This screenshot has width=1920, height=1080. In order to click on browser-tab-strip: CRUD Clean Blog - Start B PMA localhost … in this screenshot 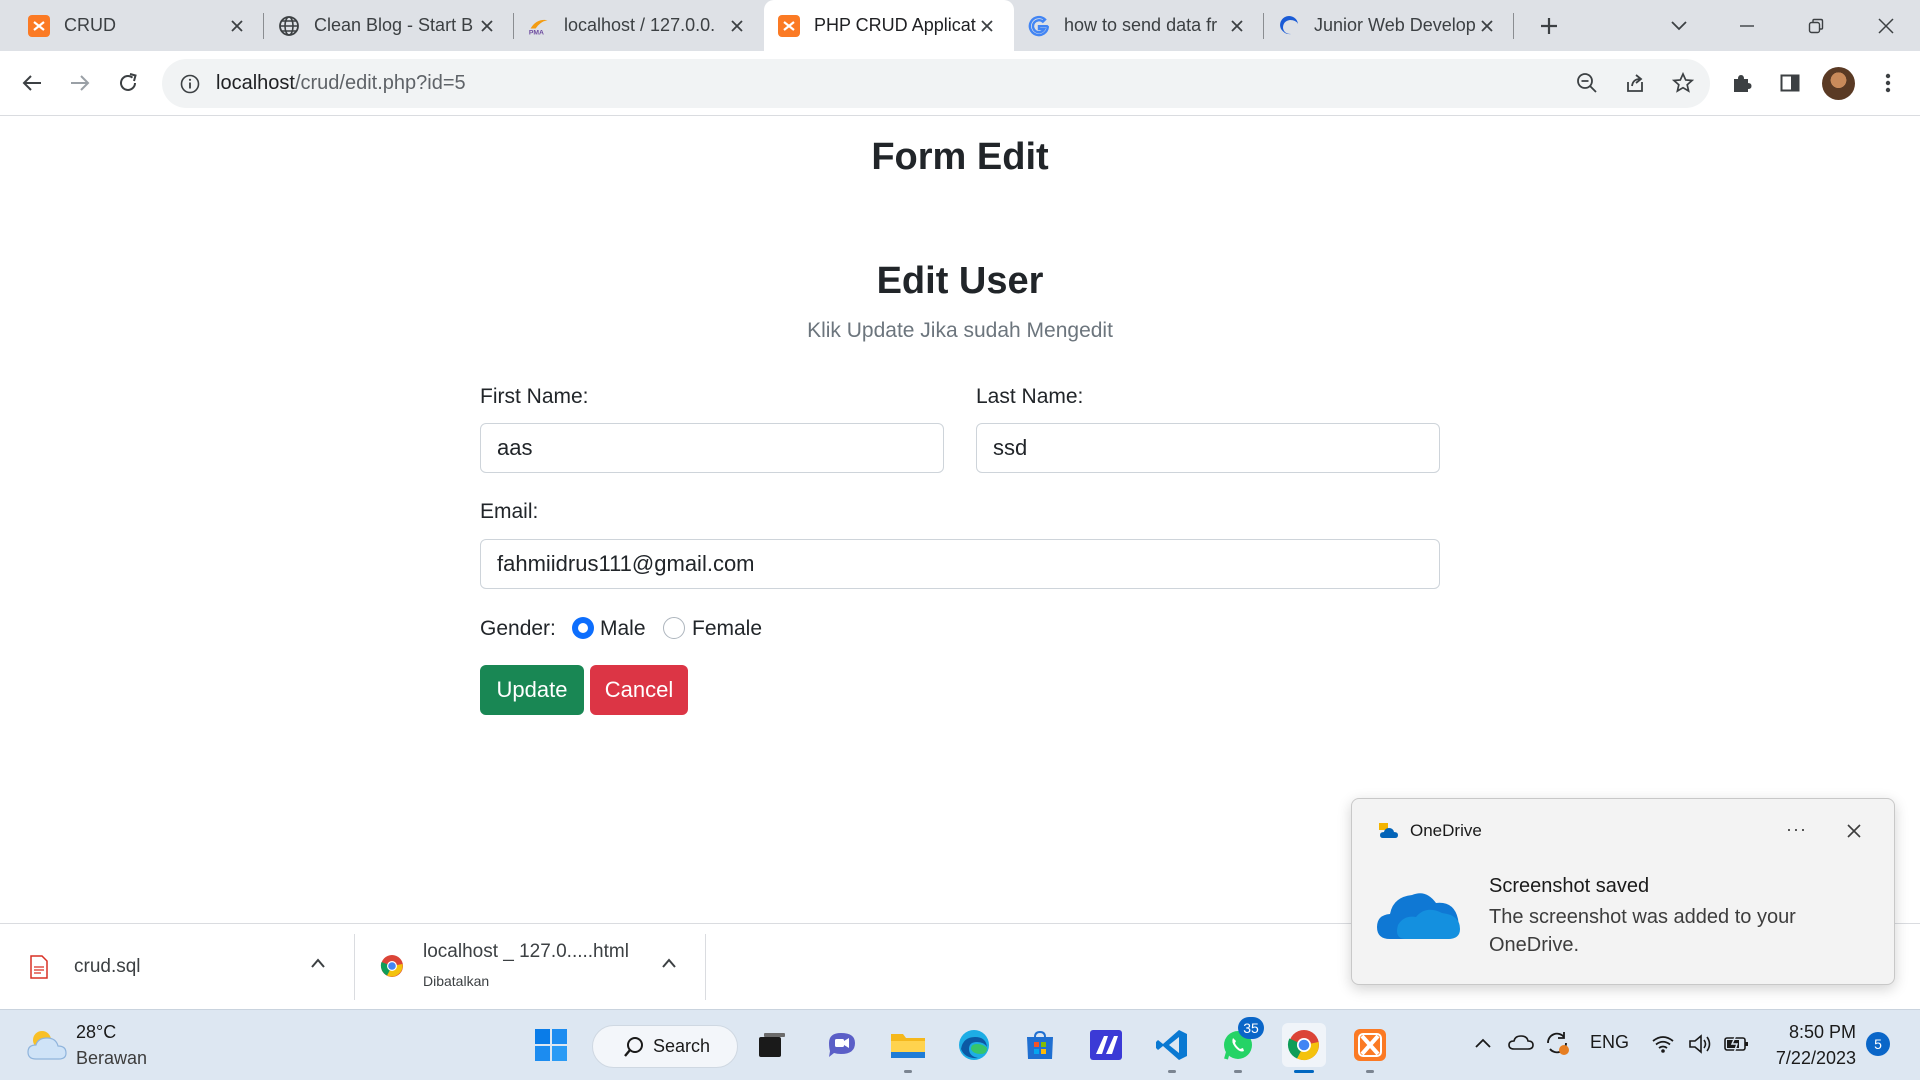, I will do `click(960, 25)`.